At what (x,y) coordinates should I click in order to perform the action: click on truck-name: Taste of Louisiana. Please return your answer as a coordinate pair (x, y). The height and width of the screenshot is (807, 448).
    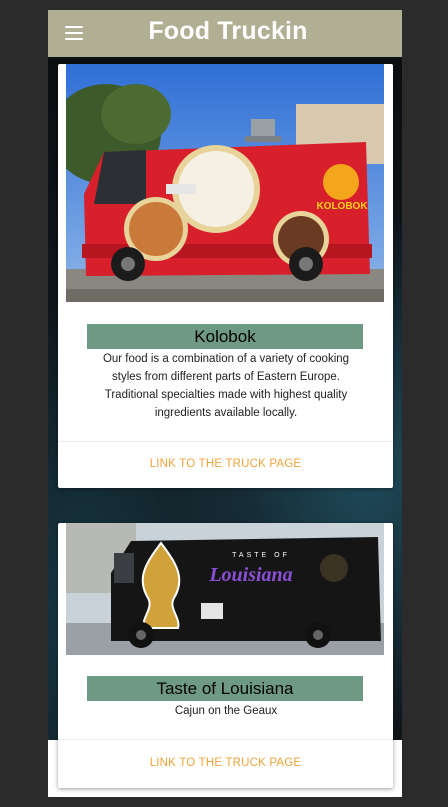
    Looking at the image, I should click on (225, 688).